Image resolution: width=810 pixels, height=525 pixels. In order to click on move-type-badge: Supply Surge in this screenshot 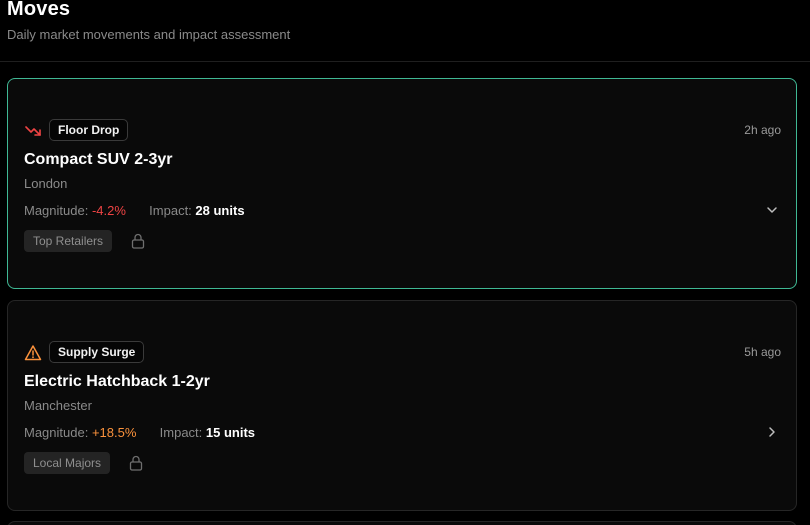, I will do `click(97, 352)`.